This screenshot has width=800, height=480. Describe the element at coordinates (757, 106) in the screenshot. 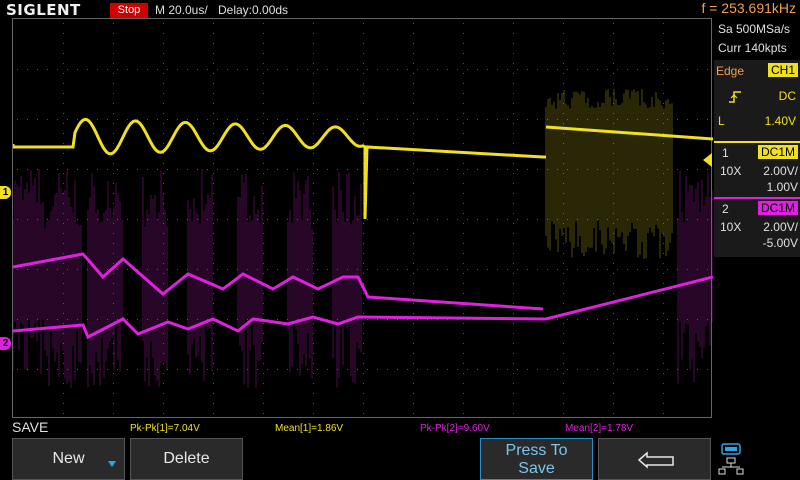

I see `trigger-panel: Edge CH1 DC L 1.40V` at that location.